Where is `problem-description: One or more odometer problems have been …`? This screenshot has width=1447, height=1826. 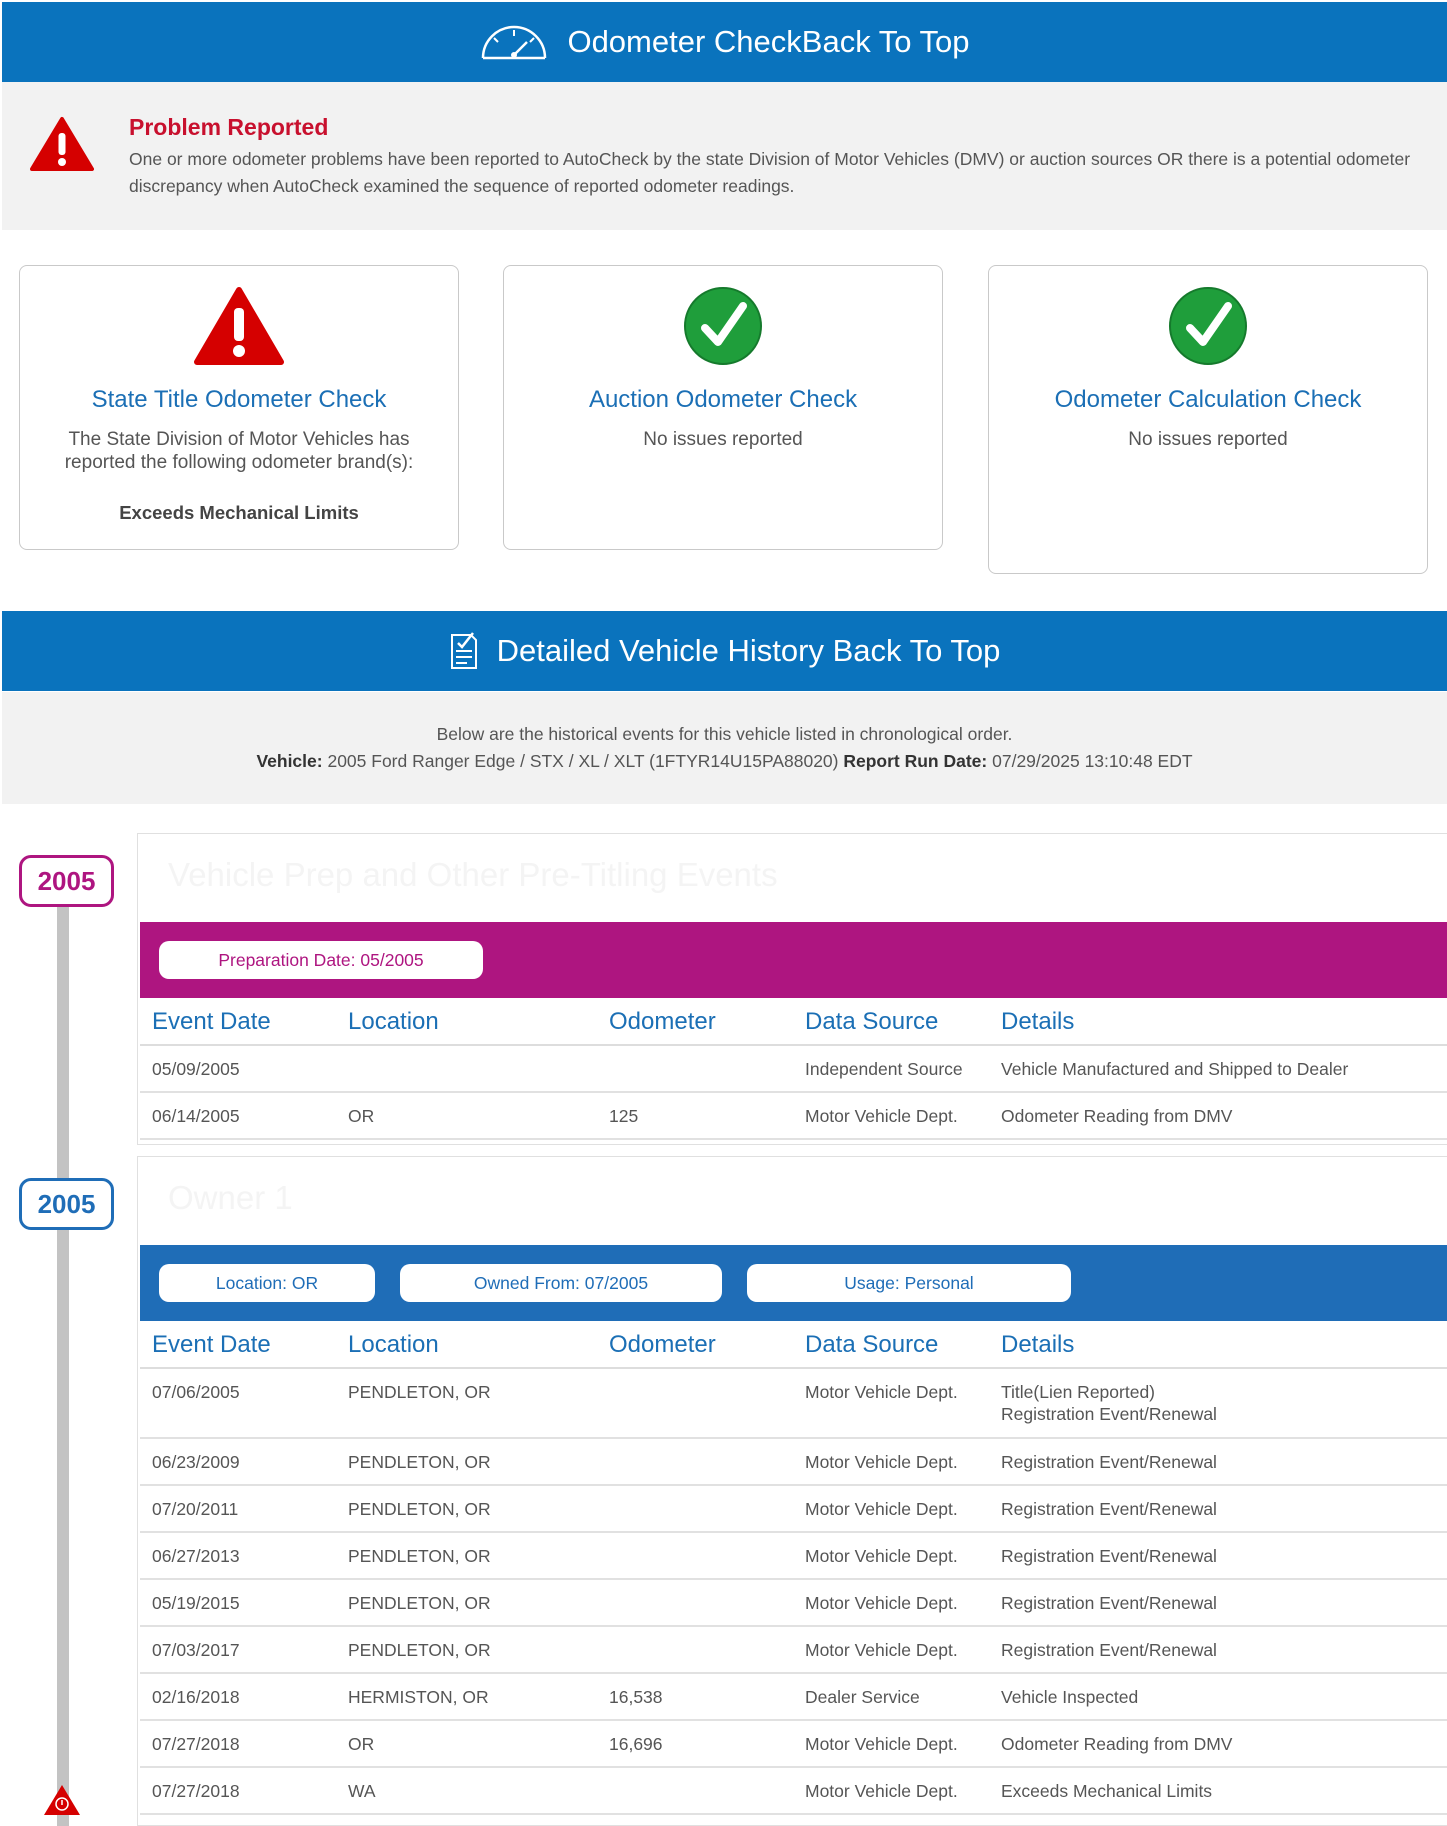
problem-description: One or more odometer problems have been … is located at coordinates (770, 172).